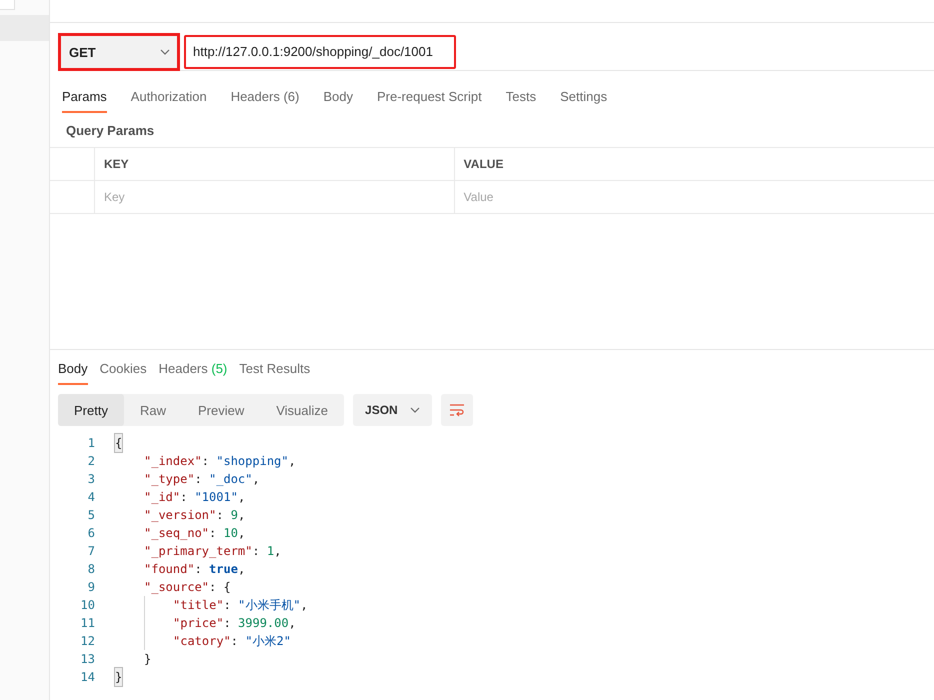 The image size is (934, 700). I want to click on column-header: KEY, so click(274, 164).